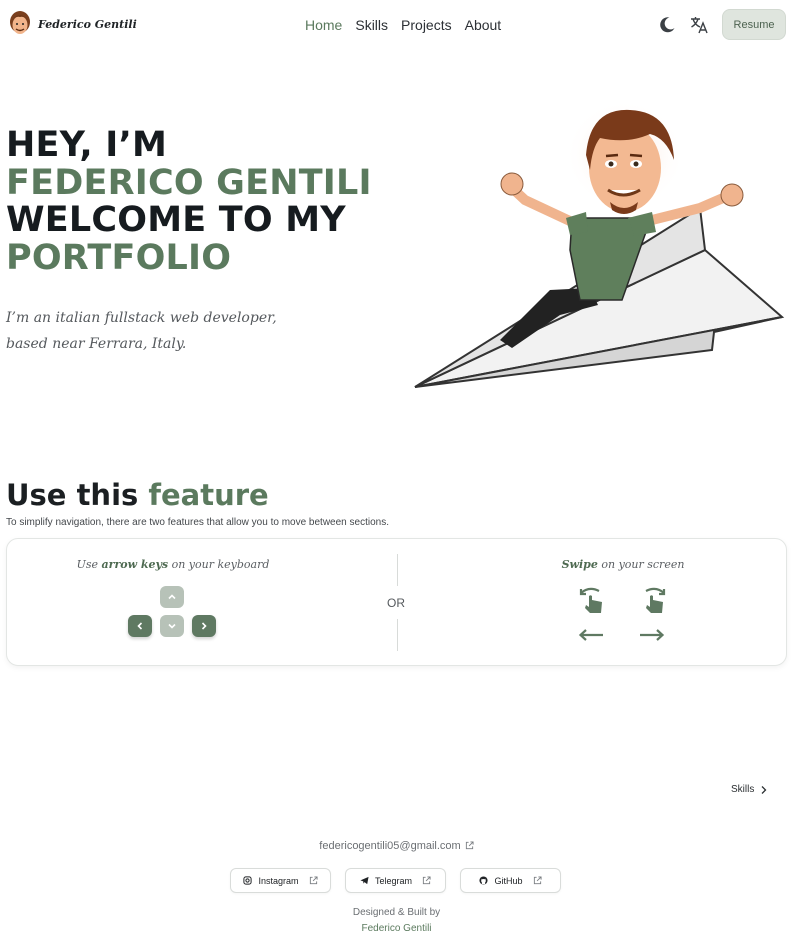  Describe the element at coordinates (119, 257) in the screenshot. I see `hero-line-4: PORTFOLIO` at that location.